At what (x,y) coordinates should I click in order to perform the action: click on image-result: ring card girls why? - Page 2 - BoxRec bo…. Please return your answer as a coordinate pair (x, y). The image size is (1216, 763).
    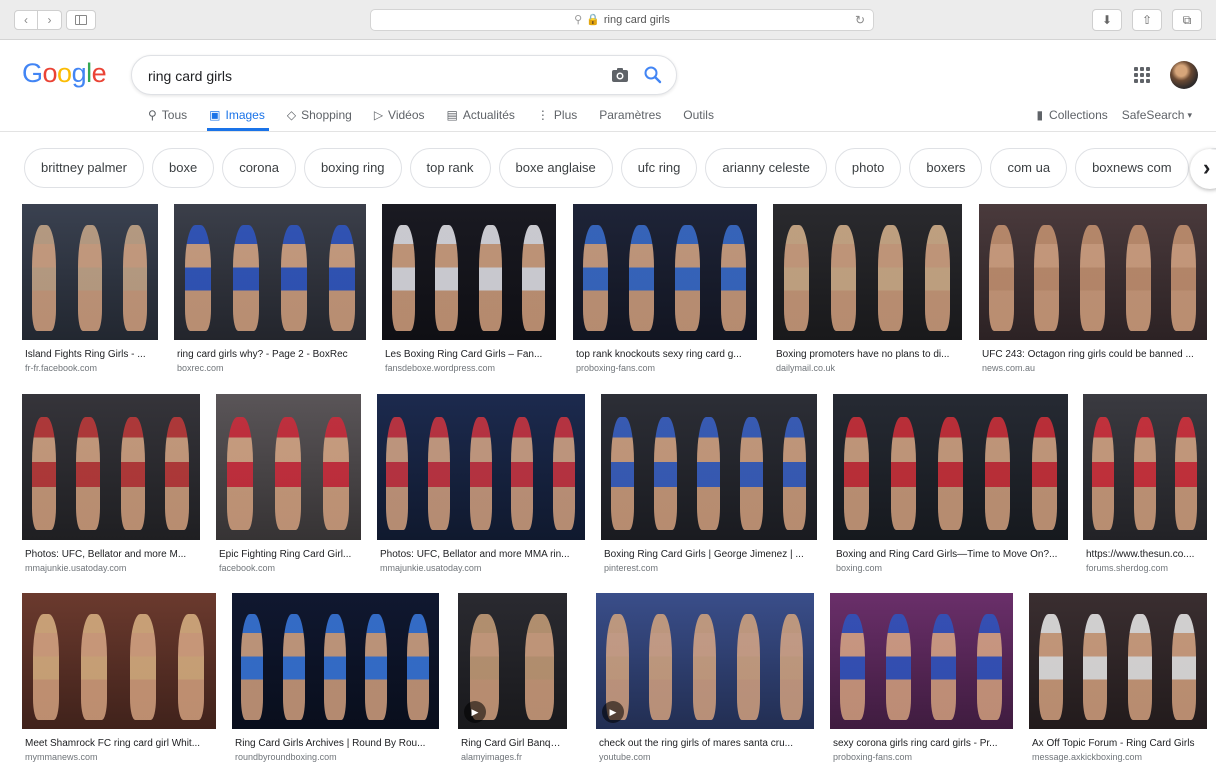
    Looking at the image, I should click on (270, 289).